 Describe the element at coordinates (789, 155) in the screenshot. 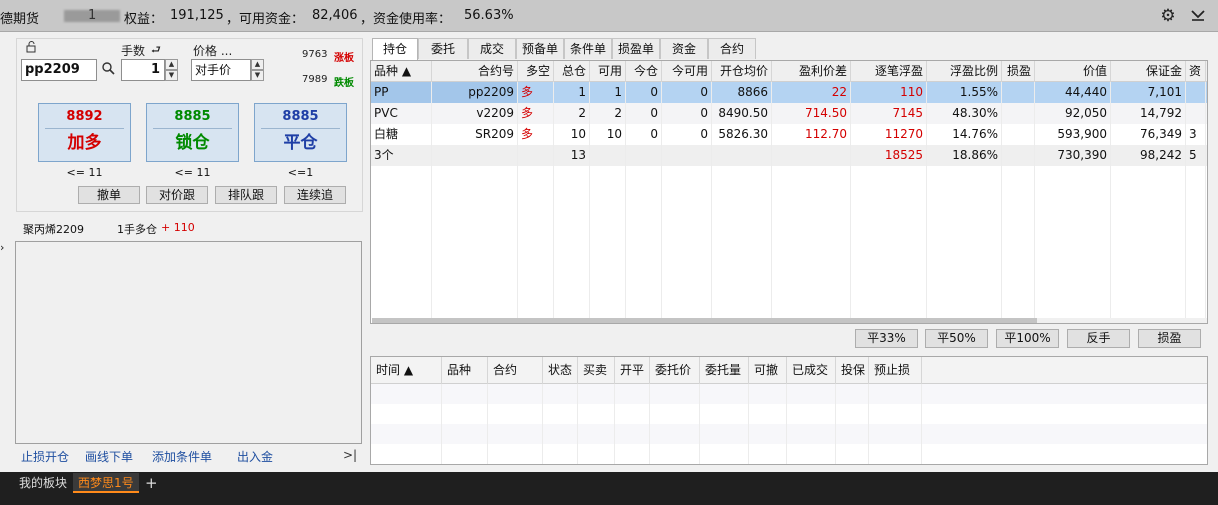

I see `summary-row: 3个 13 18525 18.86% 730,390 98,242 5` at that location.